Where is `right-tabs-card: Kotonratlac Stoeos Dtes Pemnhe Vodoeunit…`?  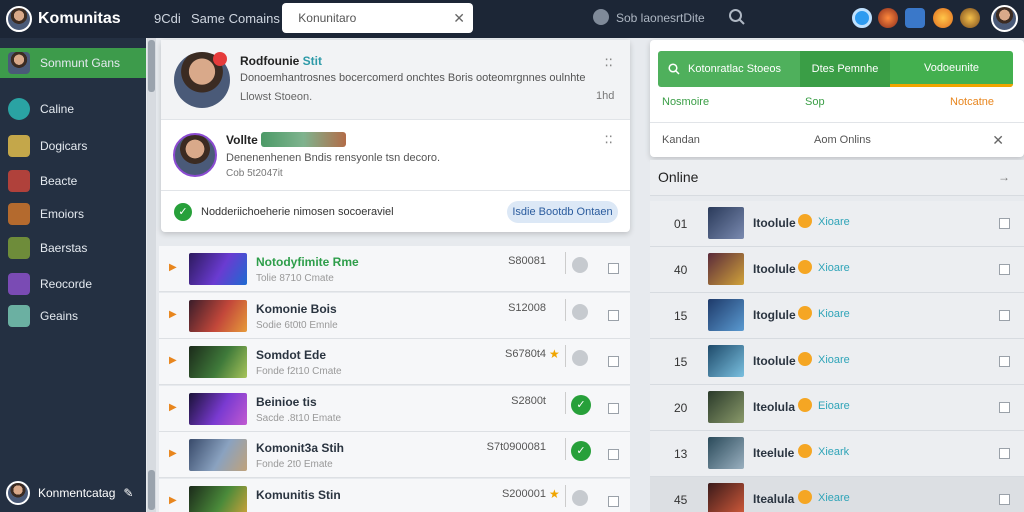
right-tabs-card: Kotonratlac Stoeos Dtes Pemnhe Vodoeunit… is located at coordinates (837, 98).